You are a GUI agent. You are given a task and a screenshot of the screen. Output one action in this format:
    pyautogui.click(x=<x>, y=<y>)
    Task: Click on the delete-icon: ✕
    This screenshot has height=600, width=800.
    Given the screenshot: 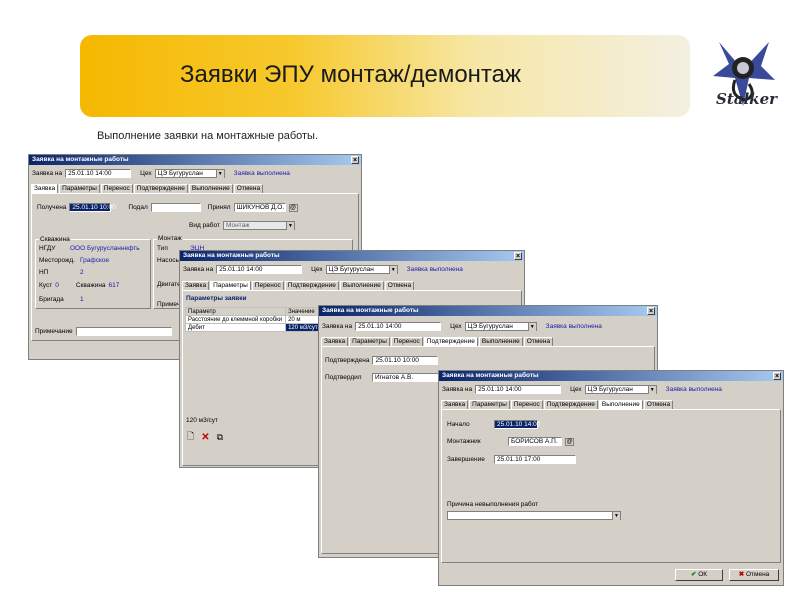 What is the action you would take?
    pyautogui.click(x=205, y=437)
    